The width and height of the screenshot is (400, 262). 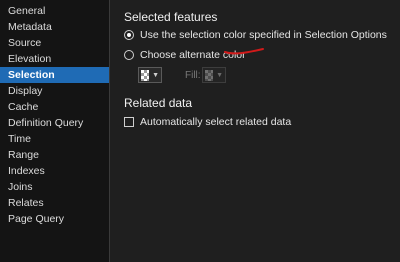 What do you see at coordinates (54, 203) in the screenshot?
I see `sidebar-item-relates: Relates` at bounding box center [54, 203].